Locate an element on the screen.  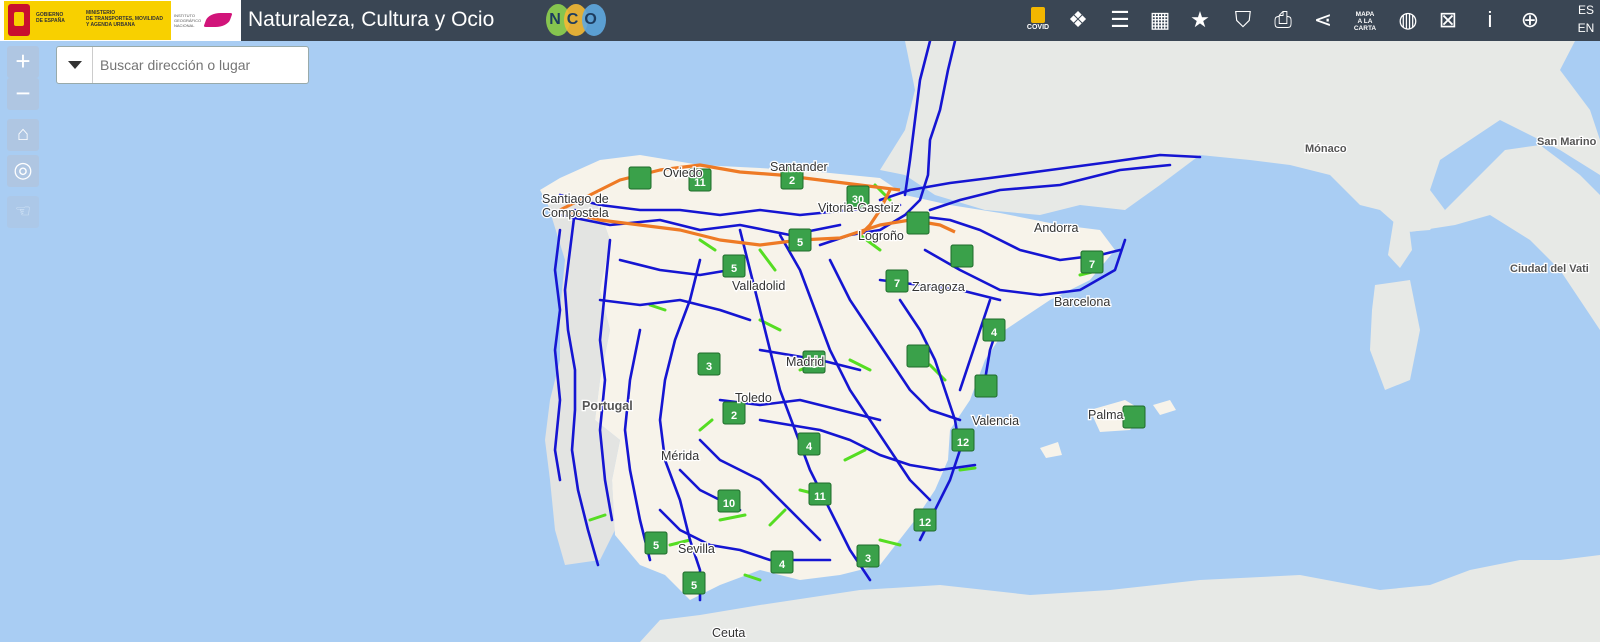
ign-logo-text: INSTITUTO GEOGRÁFICO NACIONAL is located at coordinates (188, 20).